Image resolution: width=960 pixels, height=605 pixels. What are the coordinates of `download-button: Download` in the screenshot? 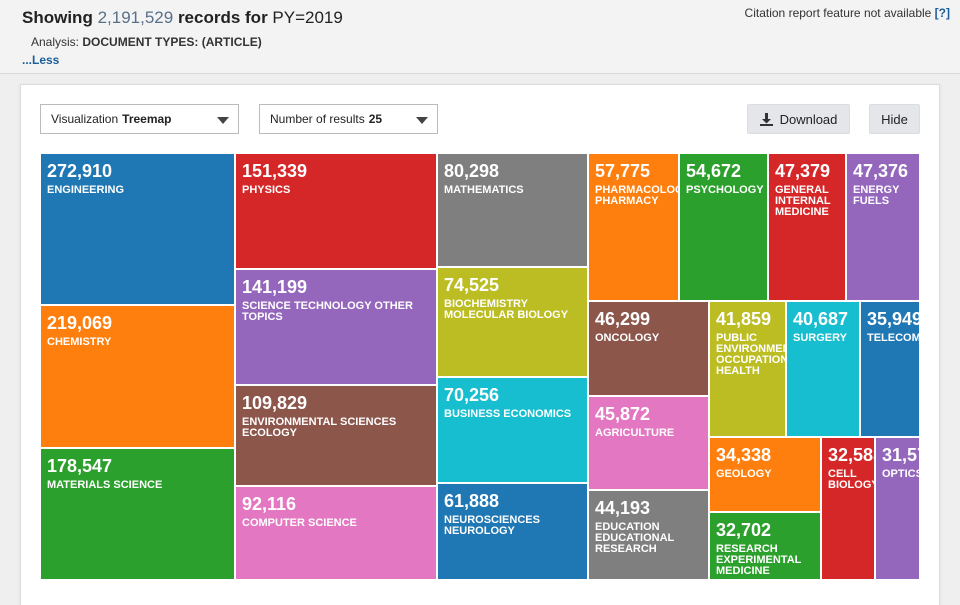 It's located at (798, 119).